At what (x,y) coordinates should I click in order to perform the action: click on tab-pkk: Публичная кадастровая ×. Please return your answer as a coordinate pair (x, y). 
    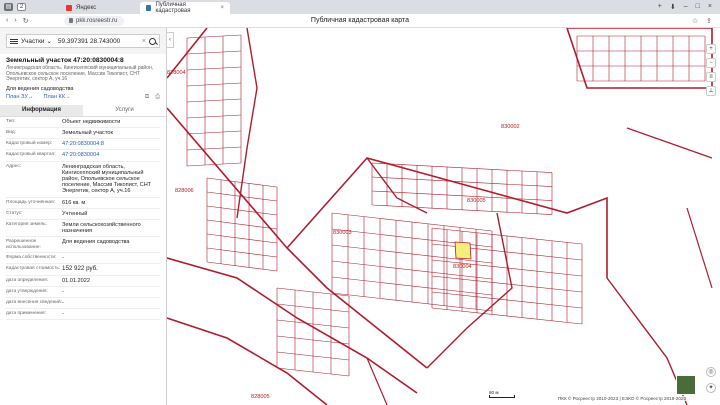
    Looking at the image, I should click on (185, 8).